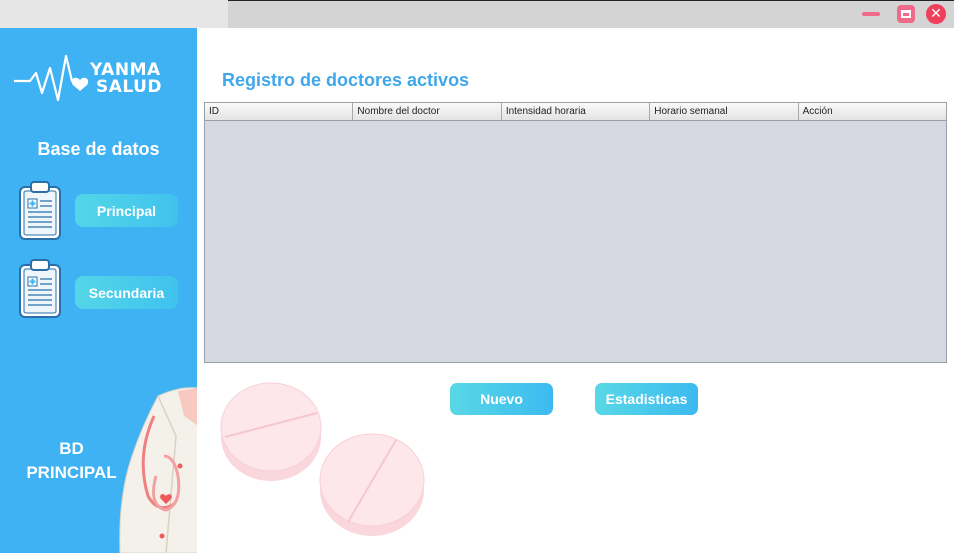 The image size is (954, 553). Describe the element at coordinates (279, 111) in the screenshot. I see `column-header-id: ID` at that location.